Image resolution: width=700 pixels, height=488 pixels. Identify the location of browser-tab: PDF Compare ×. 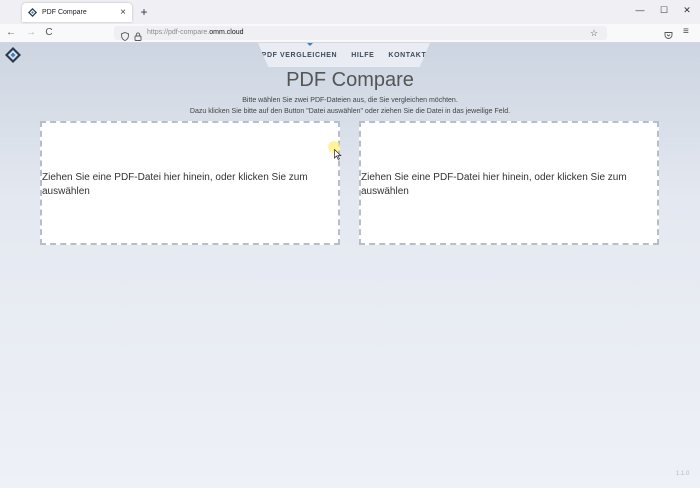
(77, 12).